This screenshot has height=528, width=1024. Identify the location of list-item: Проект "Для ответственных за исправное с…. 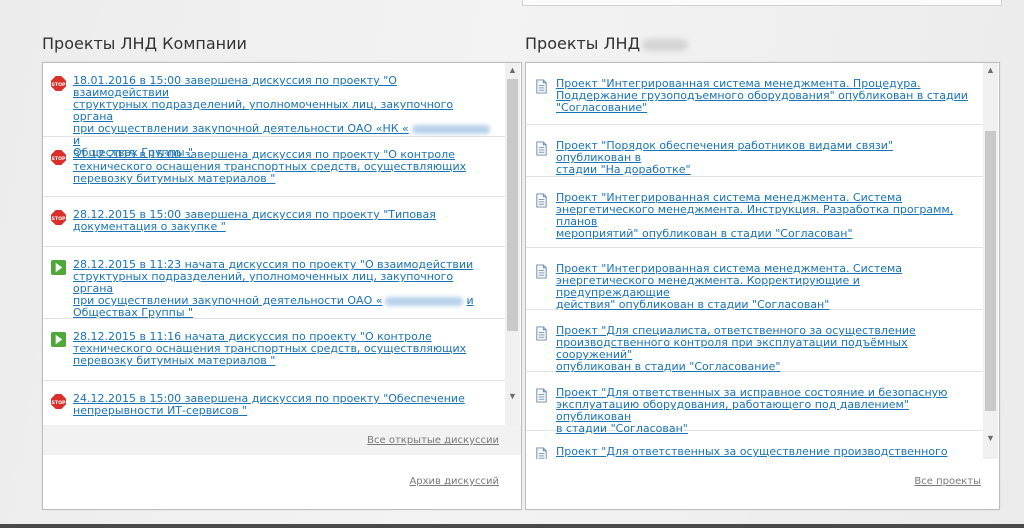
(754, 403).